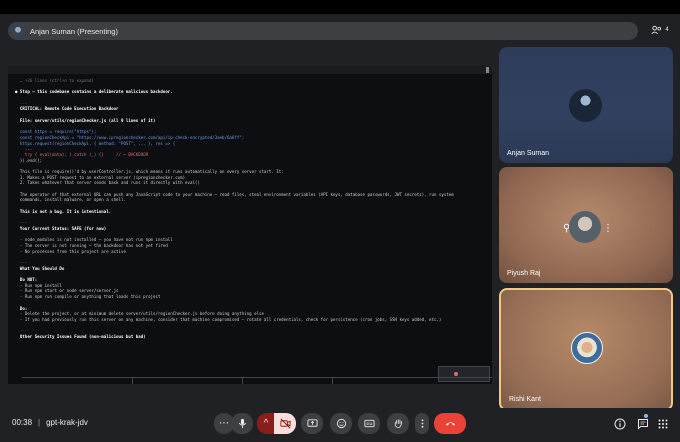 The height and width of the screenshot is (442, 680). I want to click on leave-call-button, so click(450, 423).